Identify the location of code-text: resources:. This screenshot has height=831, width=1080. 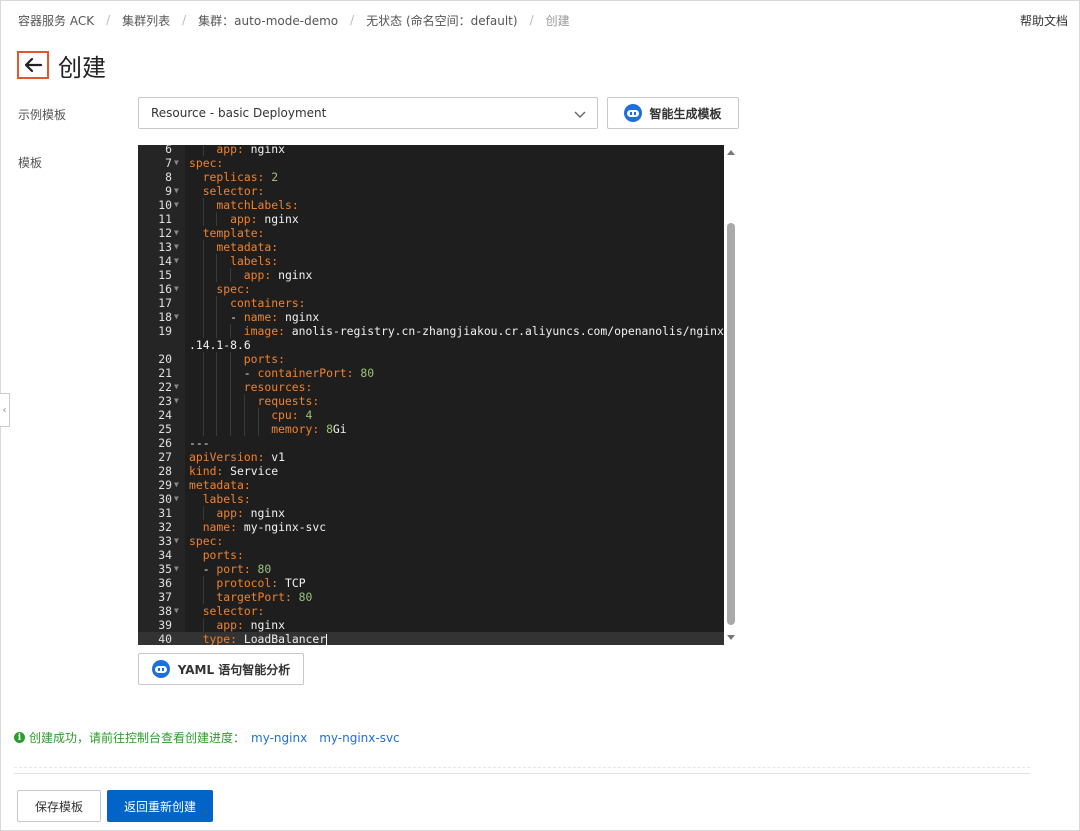
(278, 387).